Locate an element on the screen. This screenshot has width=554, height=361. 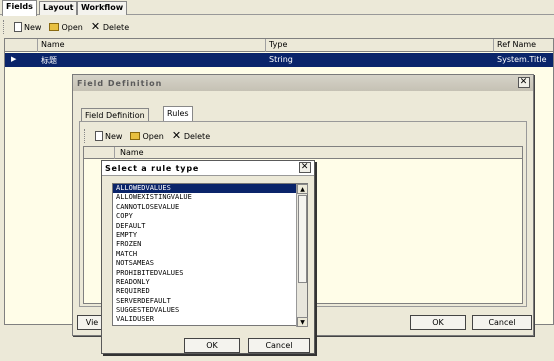
column-header-ref-name: Ref Name is located at coordinates (516, 44).